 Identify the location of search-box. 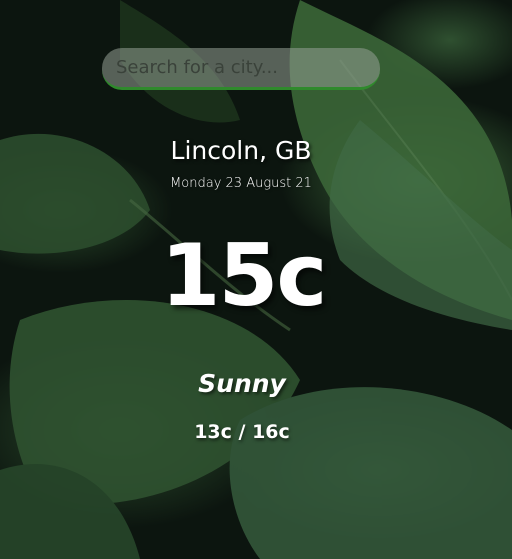
(241, 69).